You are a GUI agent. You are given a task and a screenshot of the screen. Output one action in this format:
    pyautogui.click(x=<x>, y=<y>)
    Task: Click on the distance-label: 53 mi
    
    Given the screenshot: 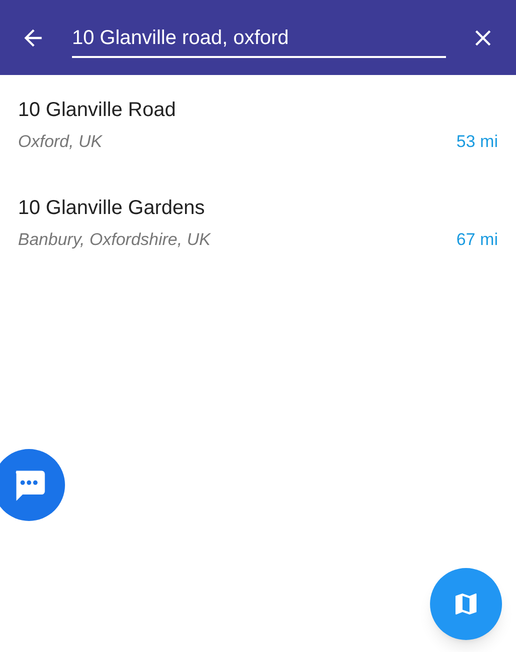 What is the action you would take?
    pyautogui.click(x=477, y=142)
    